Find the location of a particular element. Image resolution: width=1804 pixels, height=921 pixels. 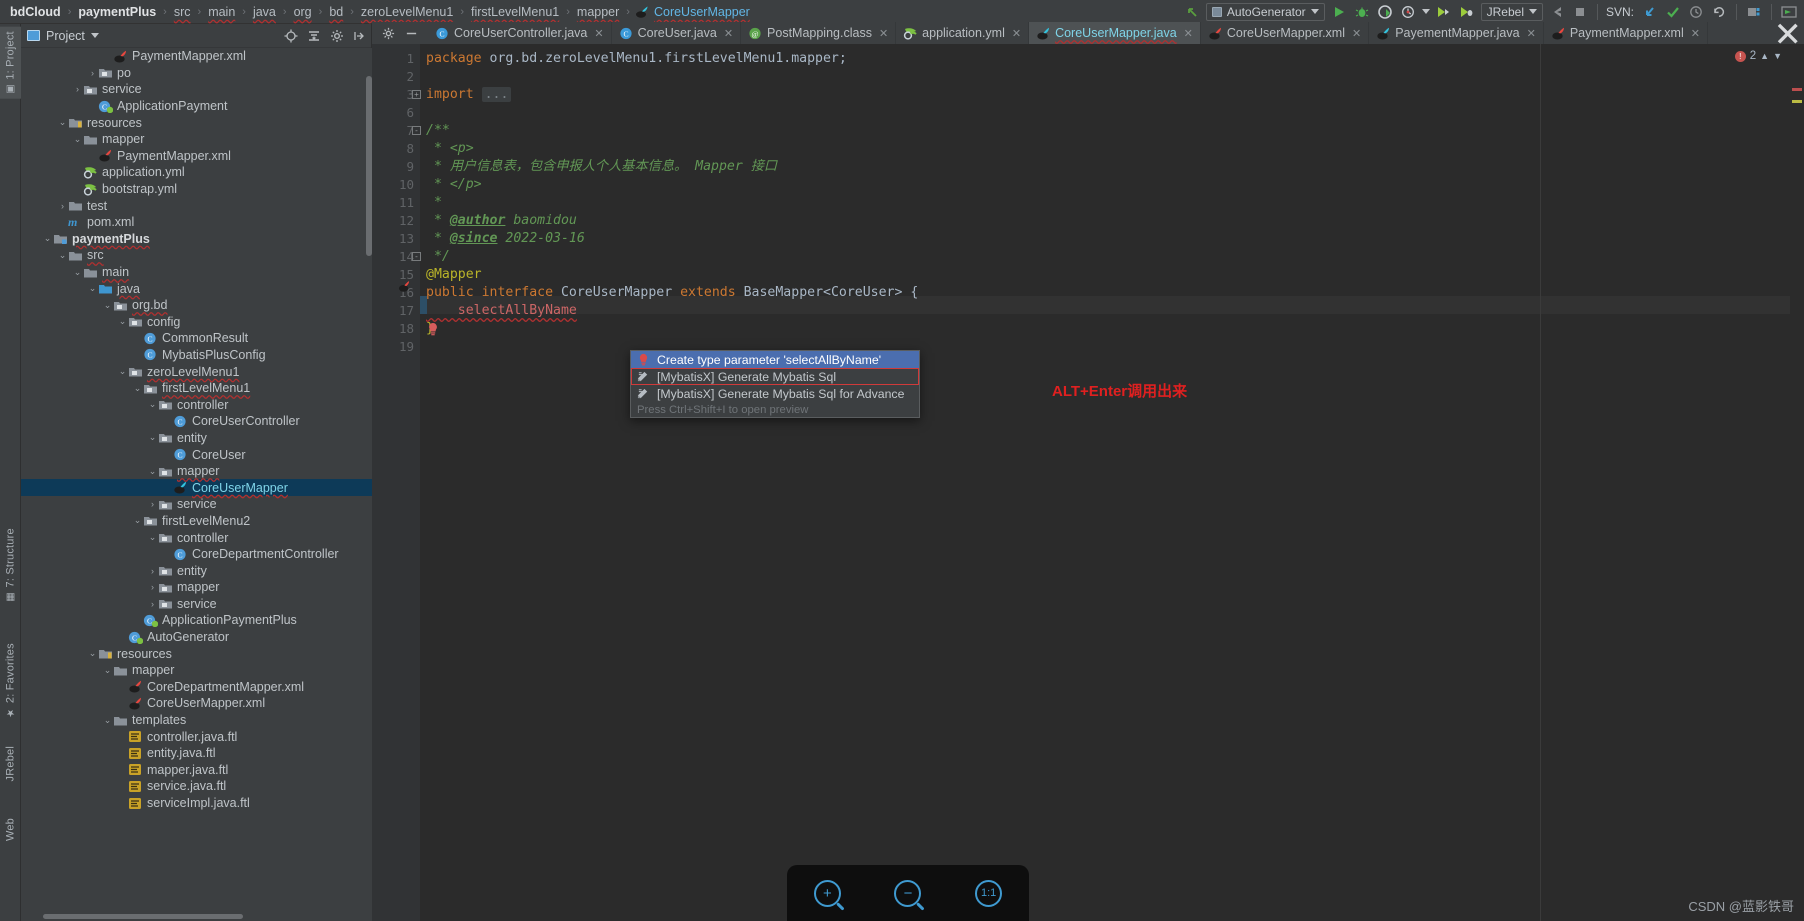

breadcrumb-item-main: main is located at coordinates (221, 12).